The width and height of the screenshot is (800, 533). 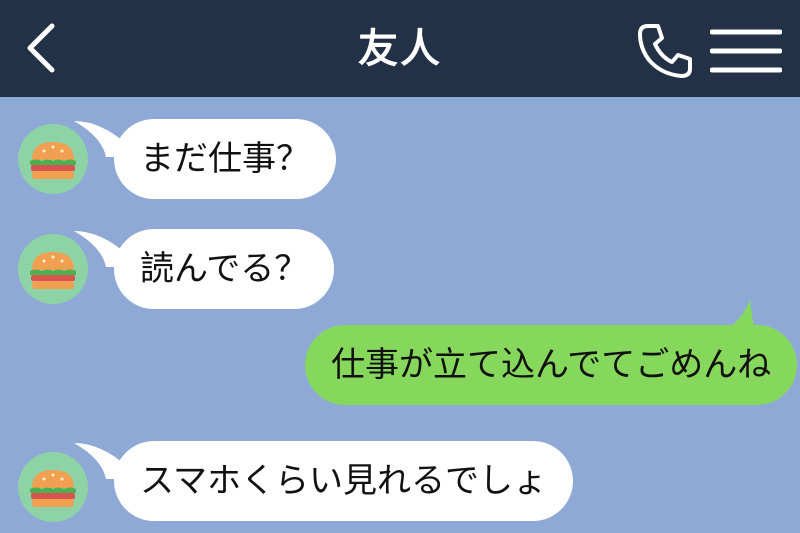 I want to click on message-bubble: 読んでる？, so click(x=224, y=269).